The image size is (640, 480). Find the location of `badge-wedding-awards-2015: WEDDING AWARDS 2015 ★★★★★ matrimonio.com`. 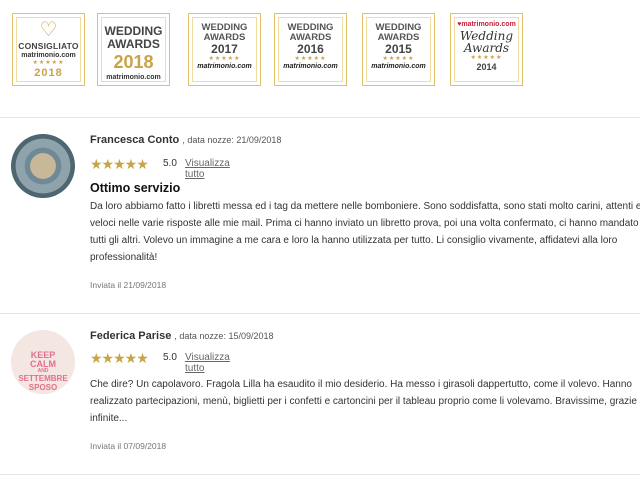

badge-wedding-awards-2015: WEDDING AWARDS 2015 ★★★★★ matrimonio.com is located at coordinates (398, 49).